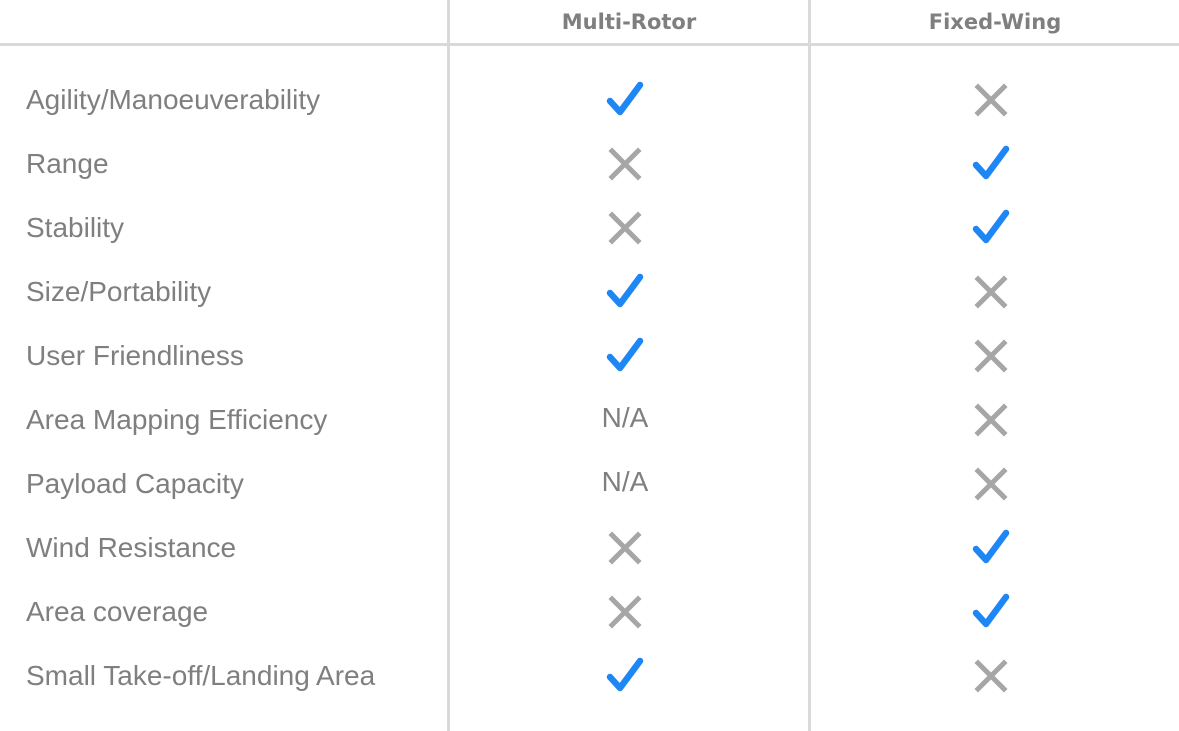 The height and width of the screenshot is (731, 1179). What do you see at coordinates (589, 44) in the screenshot?
I see `header-divider` at bounding box center [589, 44].